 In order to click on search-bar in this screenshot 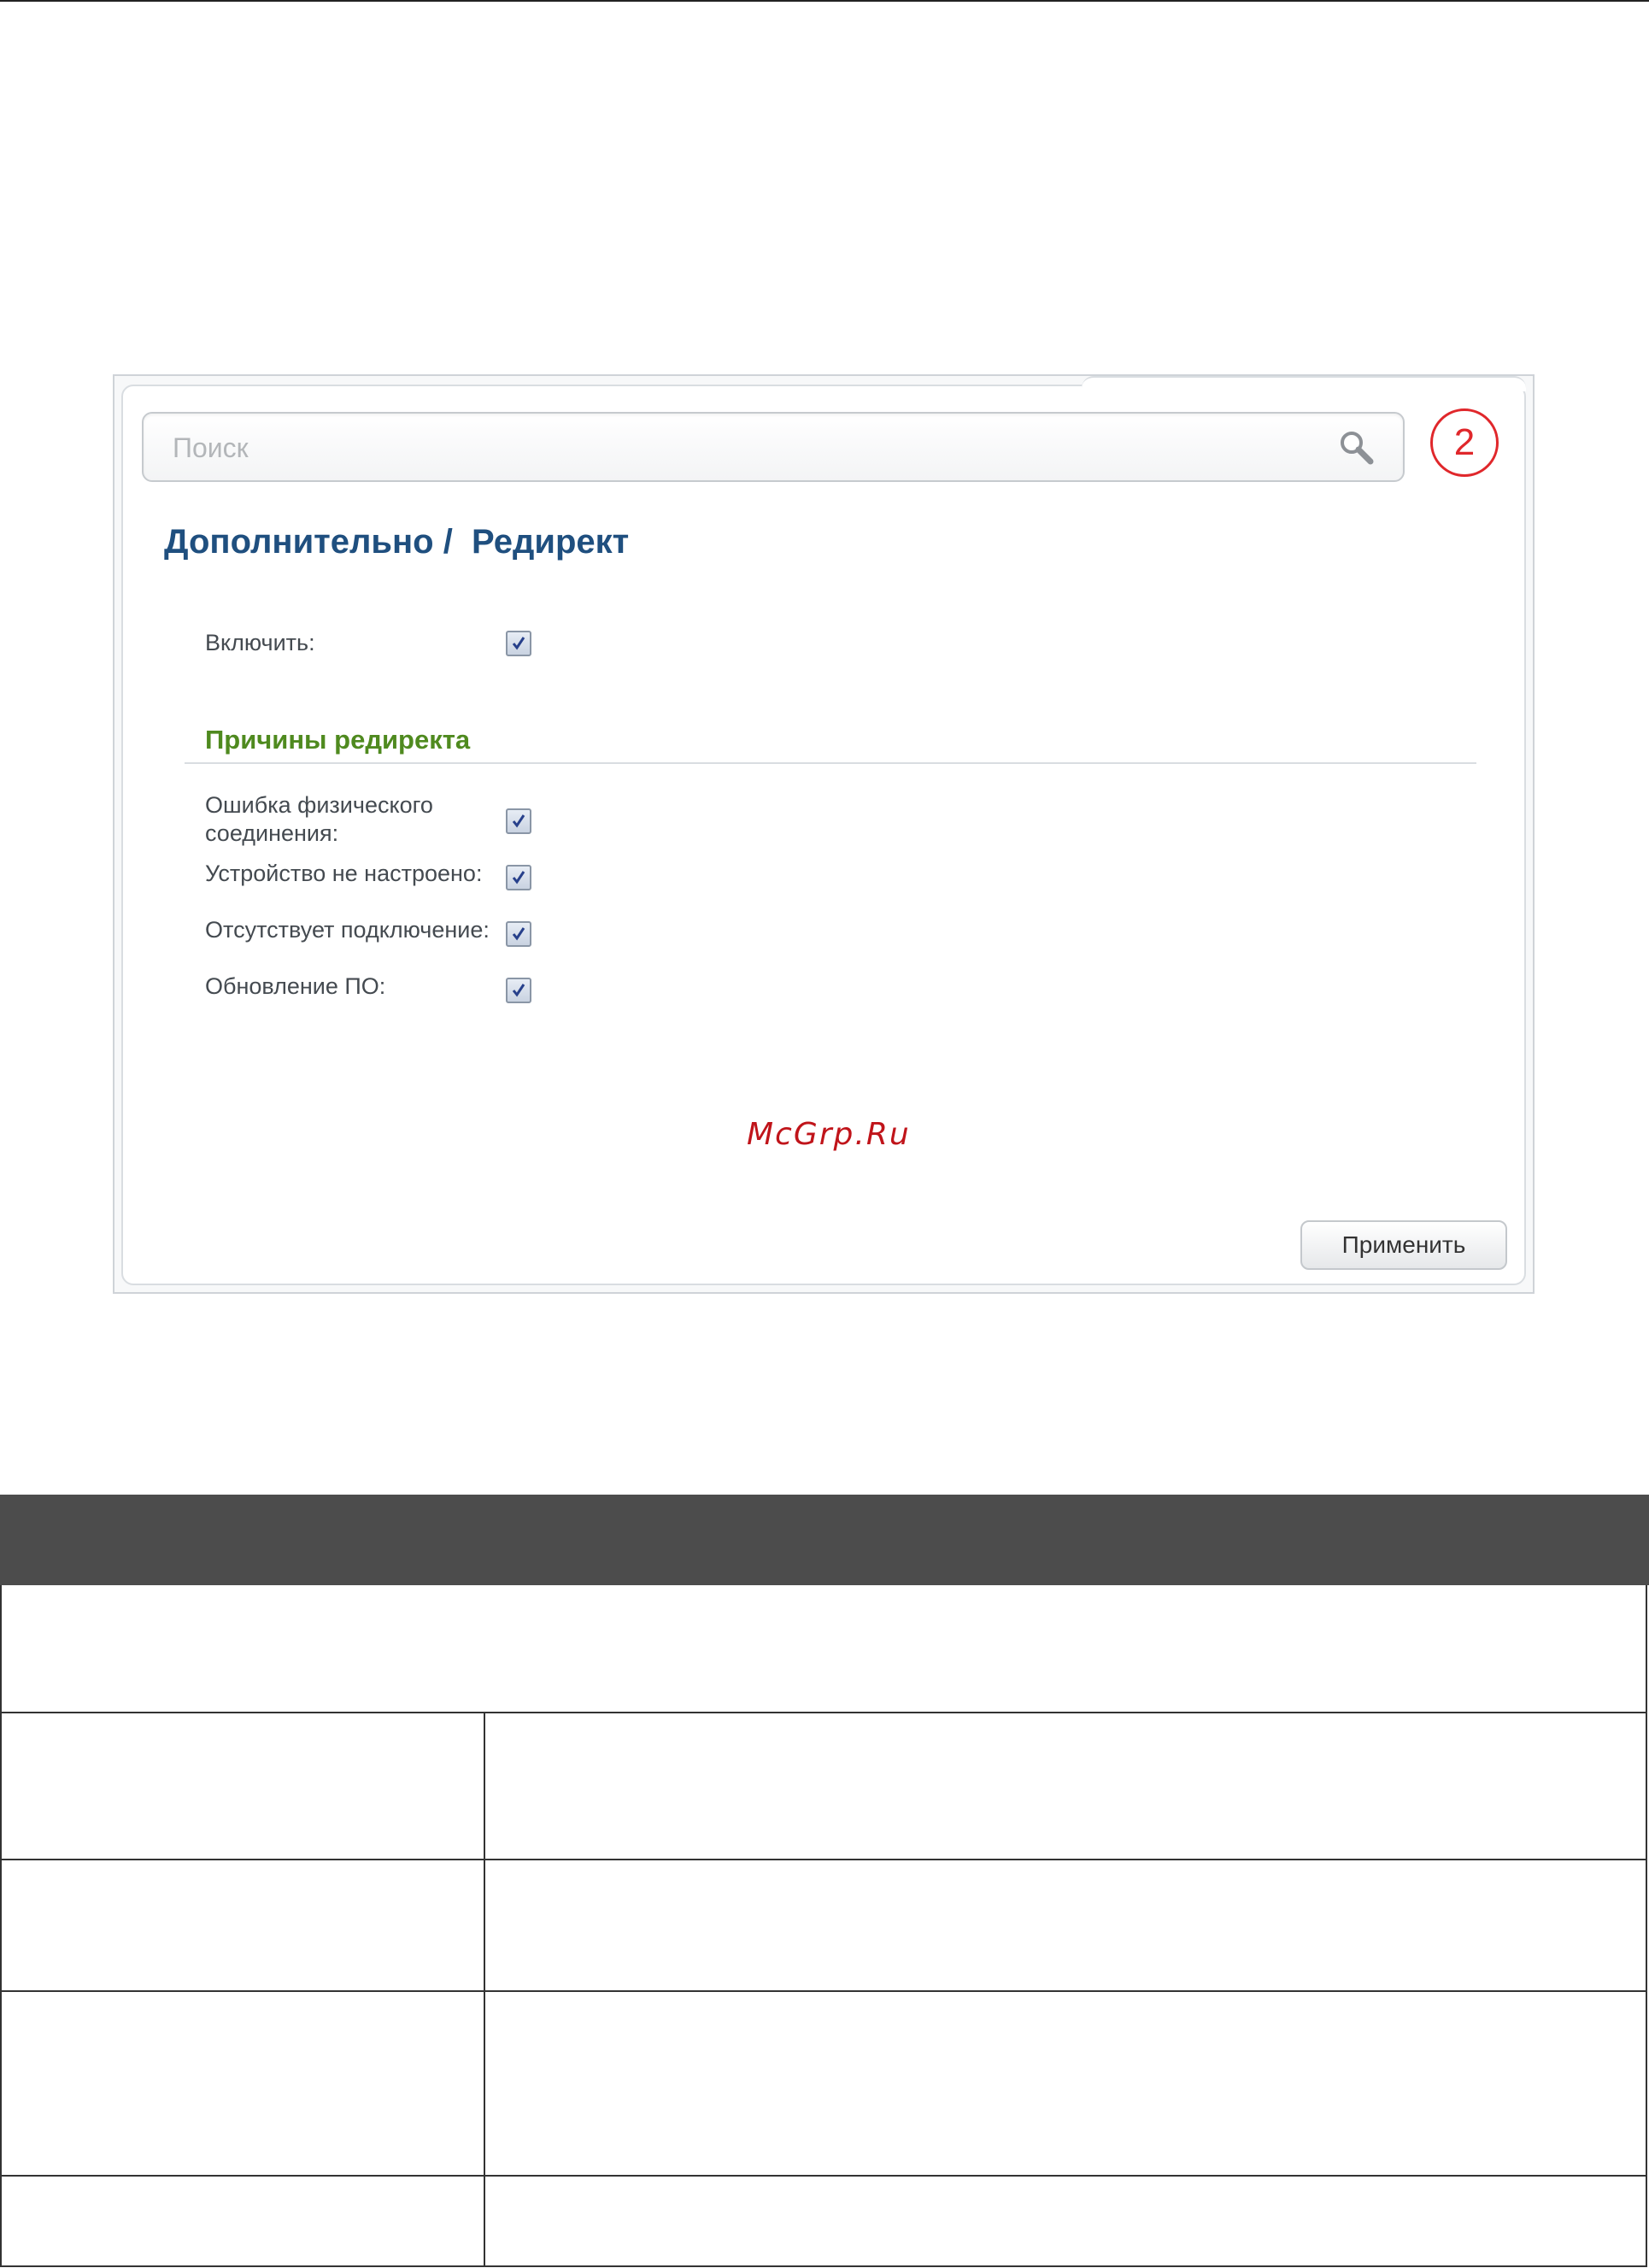, I will do `click(773, 447)`.